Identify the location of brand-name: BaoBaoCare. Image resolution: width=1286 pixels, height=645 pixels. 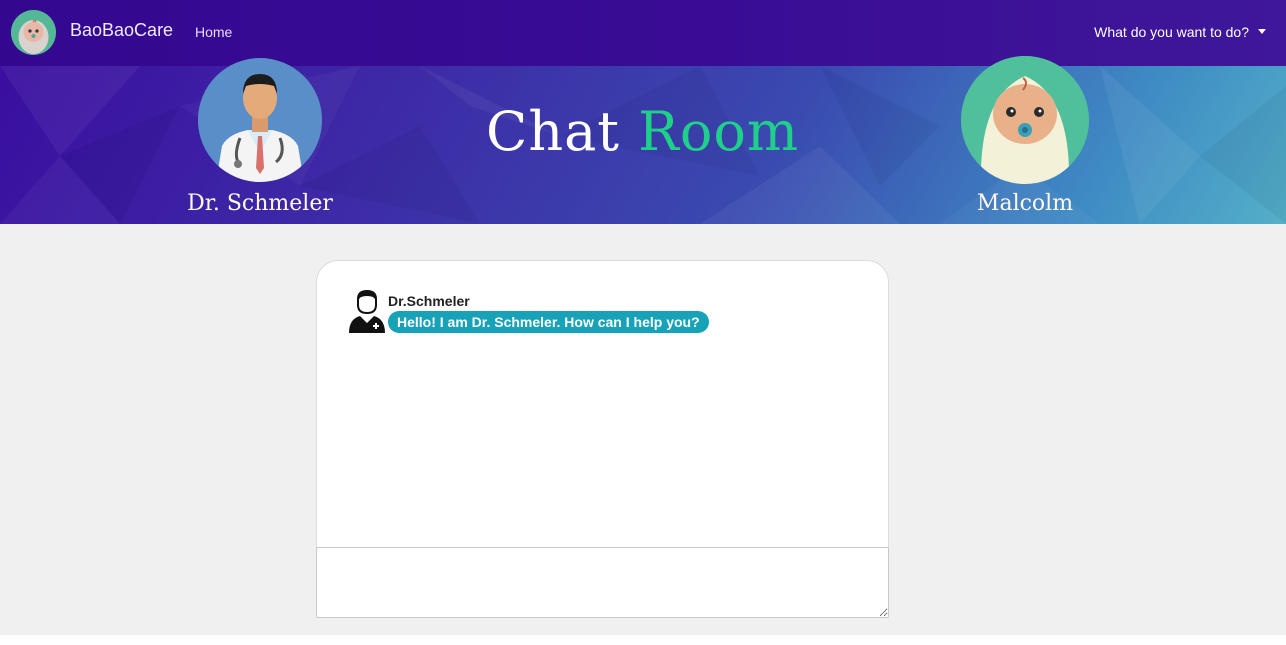
(121, 30).